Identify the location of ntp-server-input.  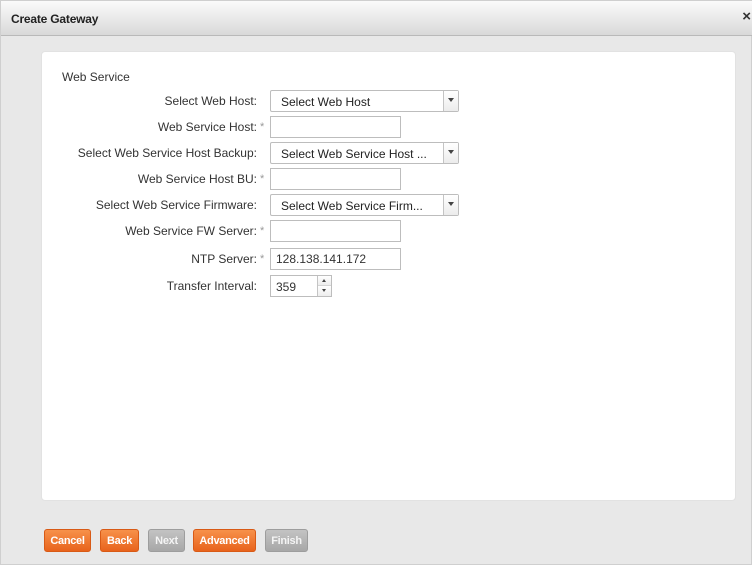
(335, 259).